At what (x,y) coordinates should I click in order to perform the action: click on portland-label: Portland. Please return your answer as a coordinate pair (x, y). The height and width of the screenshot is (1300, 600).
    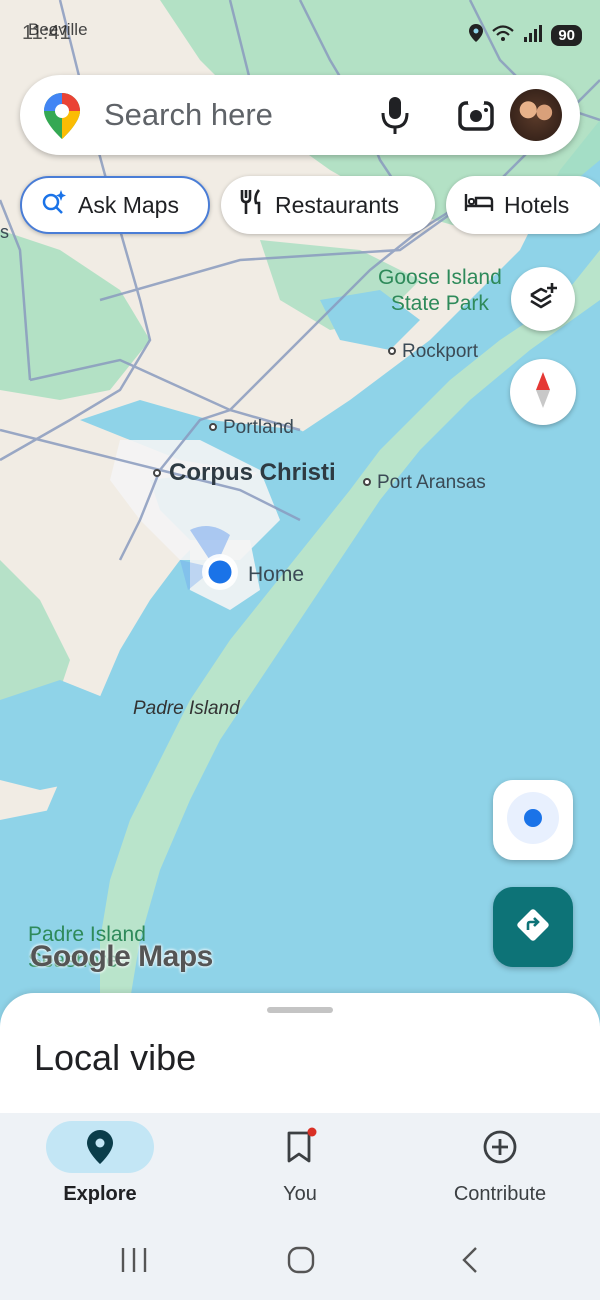
    Looking at the image, I should click on (258, 428).